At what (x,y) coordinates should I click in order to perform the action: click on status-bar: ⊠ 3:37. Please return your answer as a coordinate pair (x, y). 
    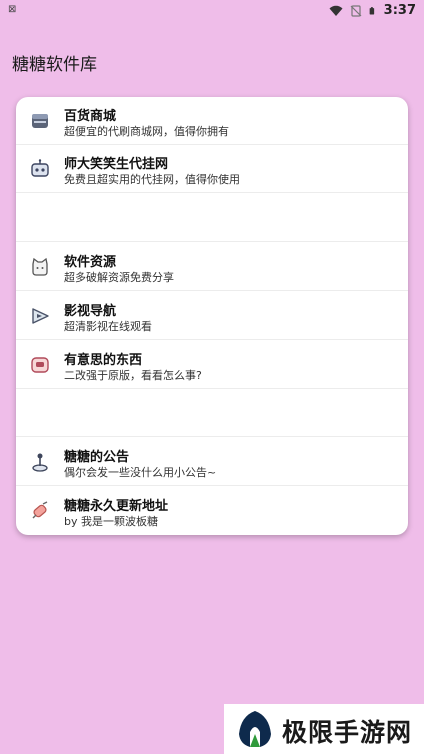
    Looking at the image, I should click on (212, 11).